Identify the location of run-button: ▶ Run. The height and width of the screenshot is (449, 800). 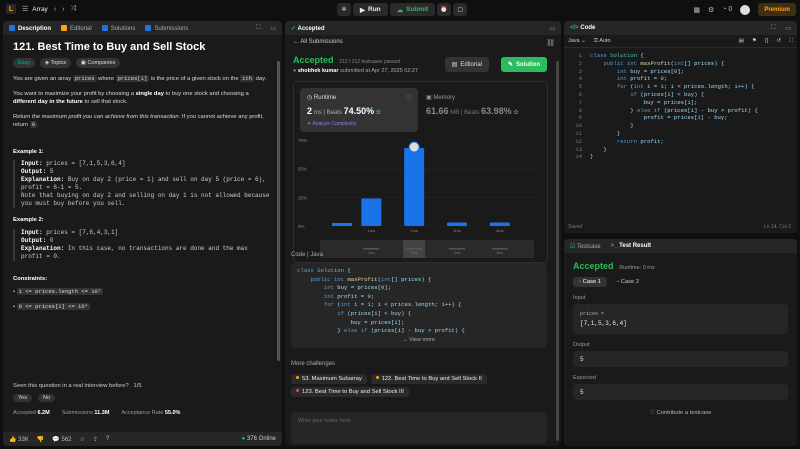
(370, 9).